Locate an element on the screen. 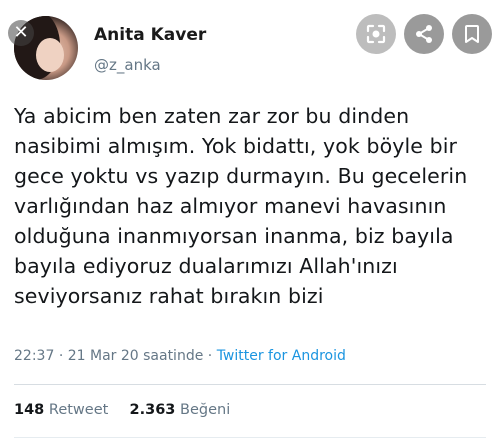  tweet-source-link: Twitter for Android is located at coordinates (281, 356).